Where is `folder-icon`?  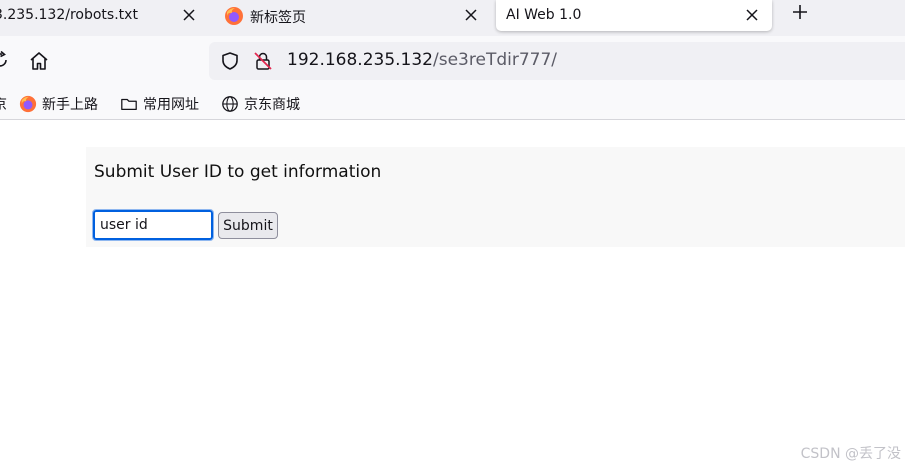 folder-icon is located at coordinates (129, 104).